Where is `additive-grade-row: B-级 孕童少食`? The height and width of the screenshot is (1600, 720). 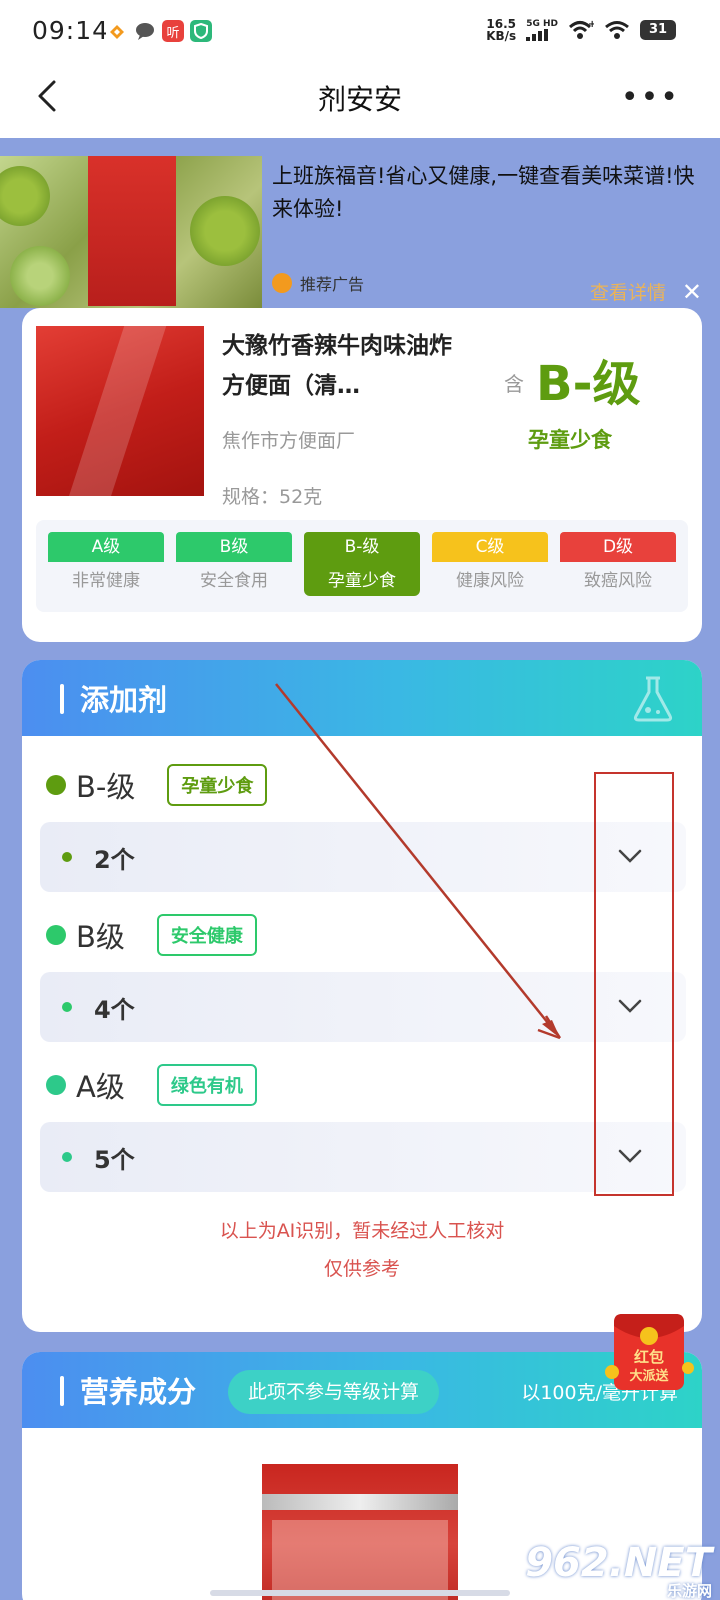
additive-grade-row: B-级 孕童少食 is located at coordinates (157, 785).